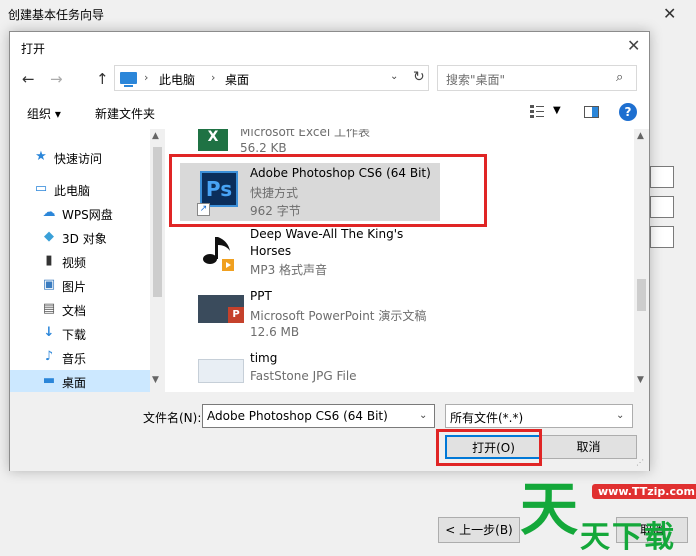 This screenshot has width=696, height=556. I want to click on search-input: 搜索"桌面" ⌕, so click(537, 78).